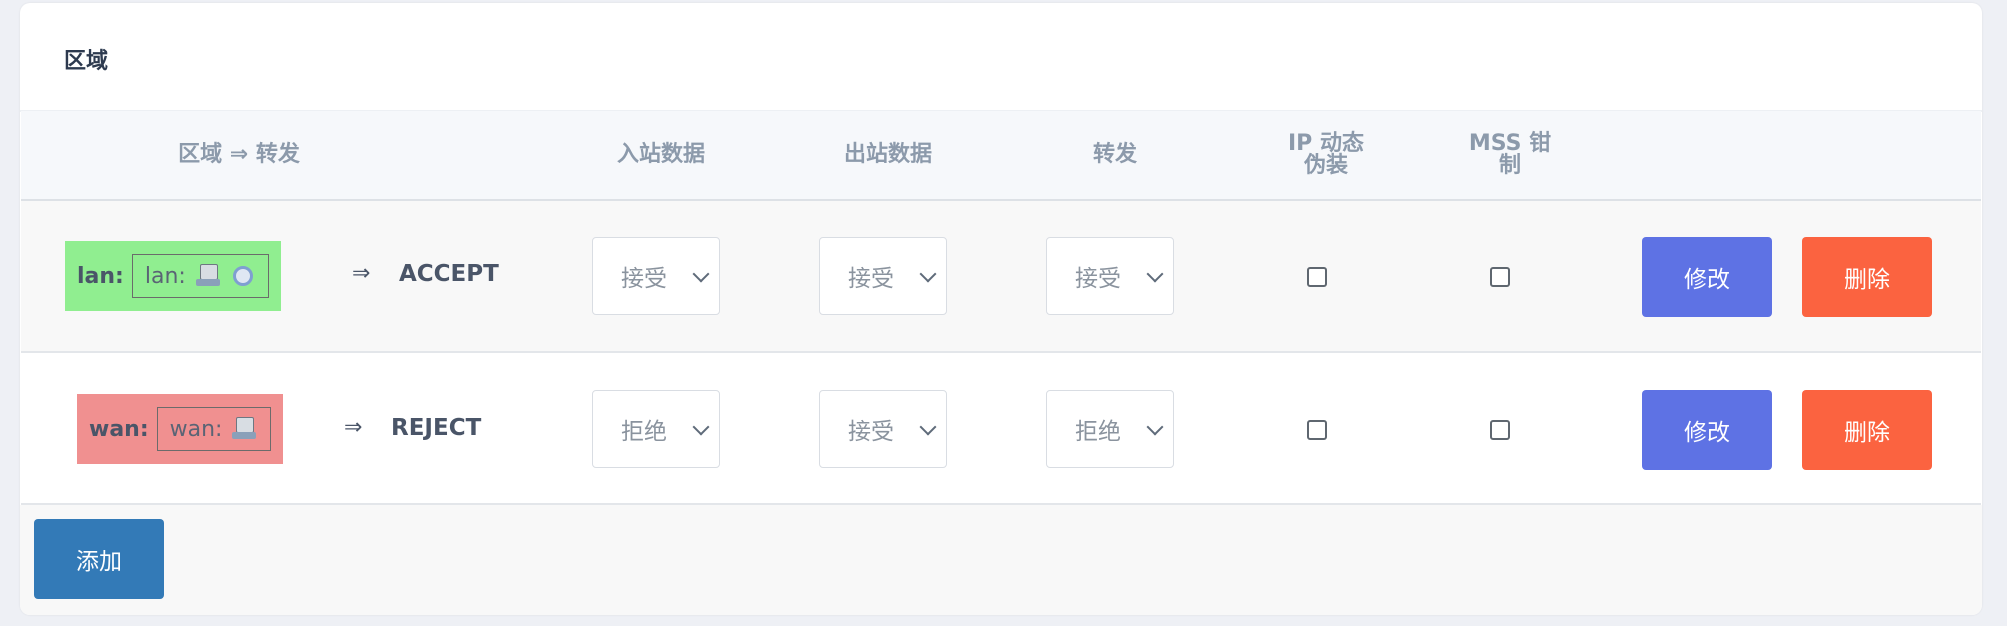 The height and width of the screenshot is (626, 2007). I want to click on add-zone-button: 添加, so click(99, 559).